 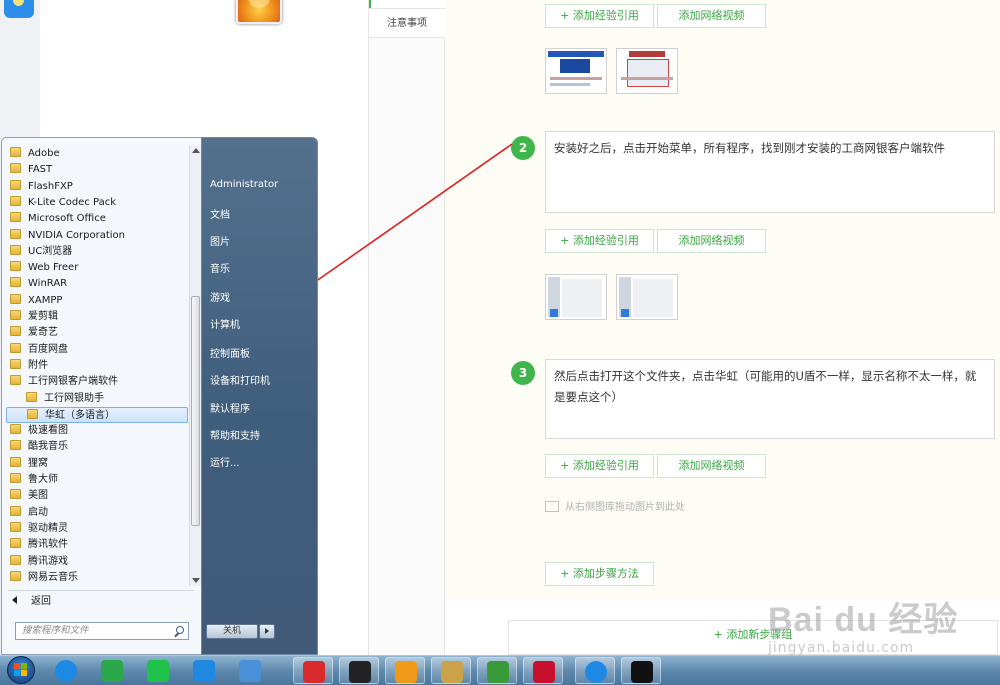 I want to click on programs-scrollbar, so click(x=195, y=366).